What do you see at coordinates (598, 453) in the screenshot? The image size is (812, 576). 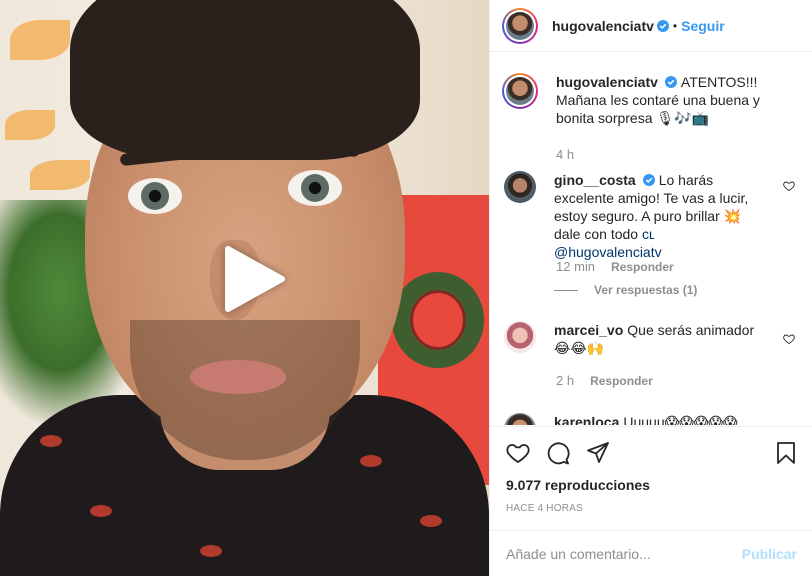 I see `share-direct-icon` at bounding box center [598, 453].